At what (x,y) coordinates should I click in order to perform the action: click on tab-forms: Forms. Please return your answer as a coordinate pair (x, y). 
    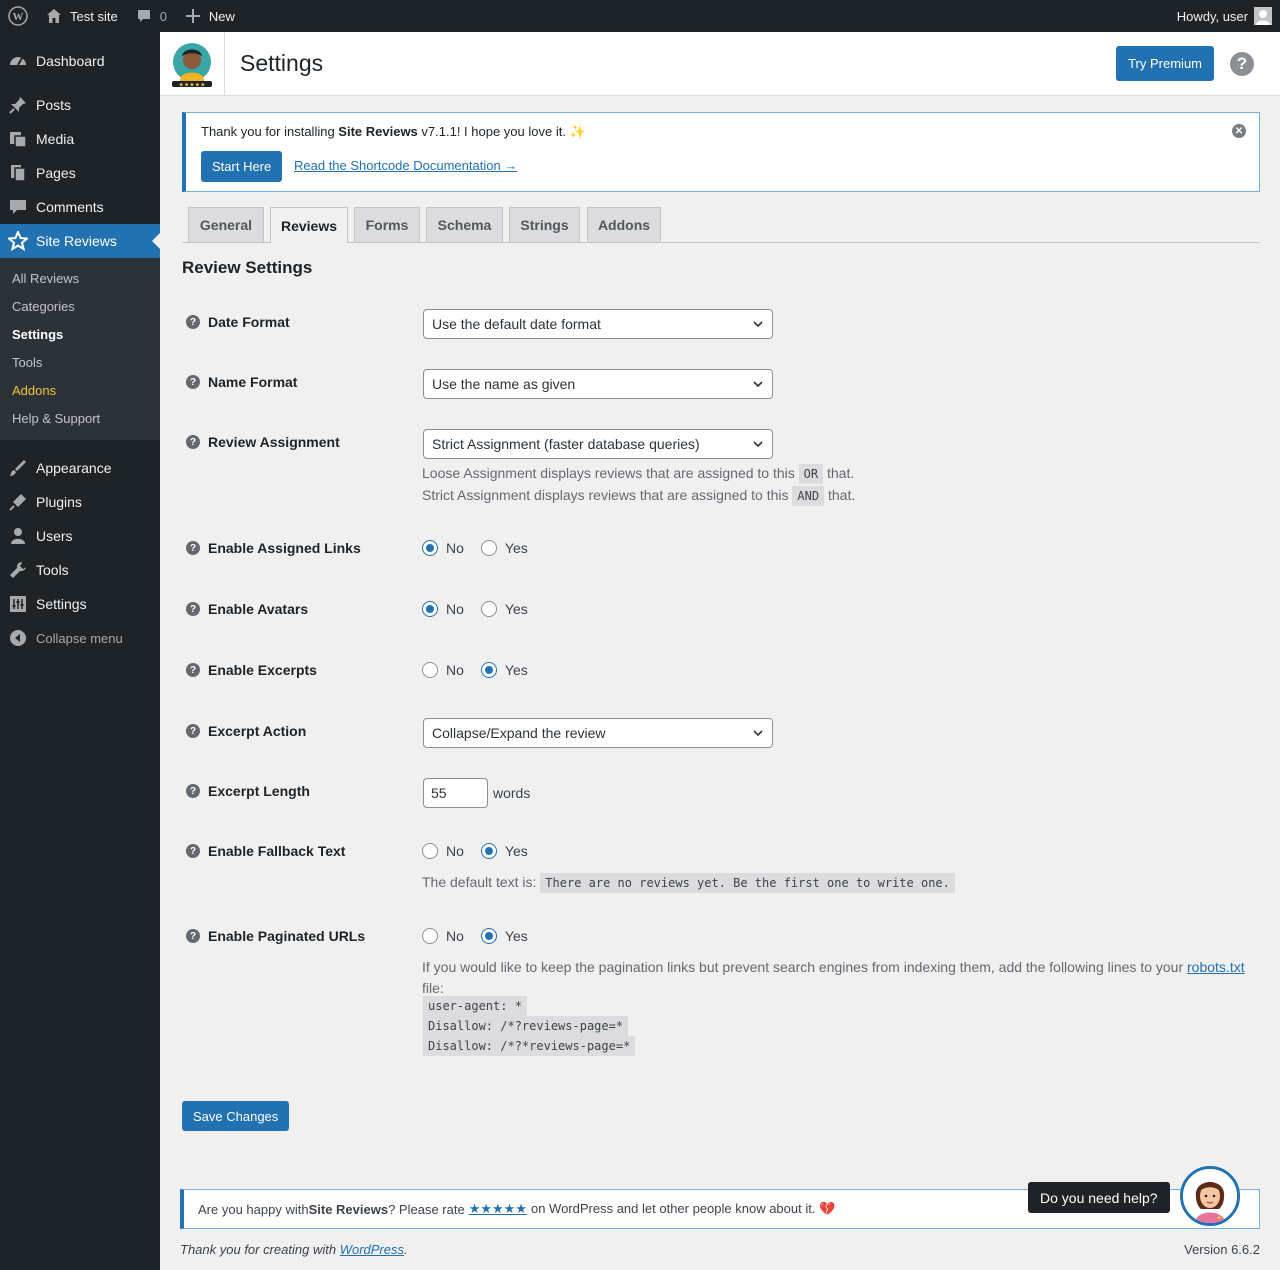
    Looking at the image, I should click on (387, 224).